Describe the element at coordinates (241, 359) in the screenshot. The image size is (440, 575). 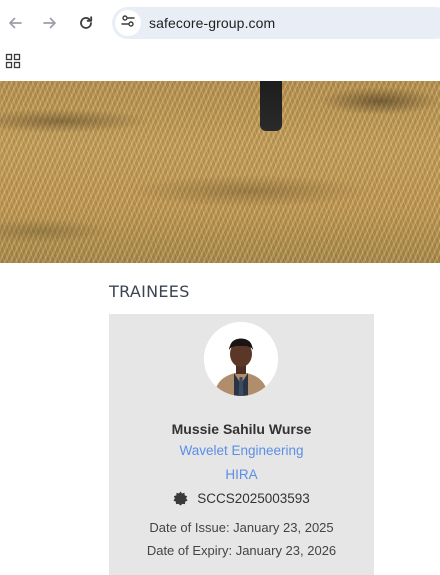
I see `avatar` at that location.